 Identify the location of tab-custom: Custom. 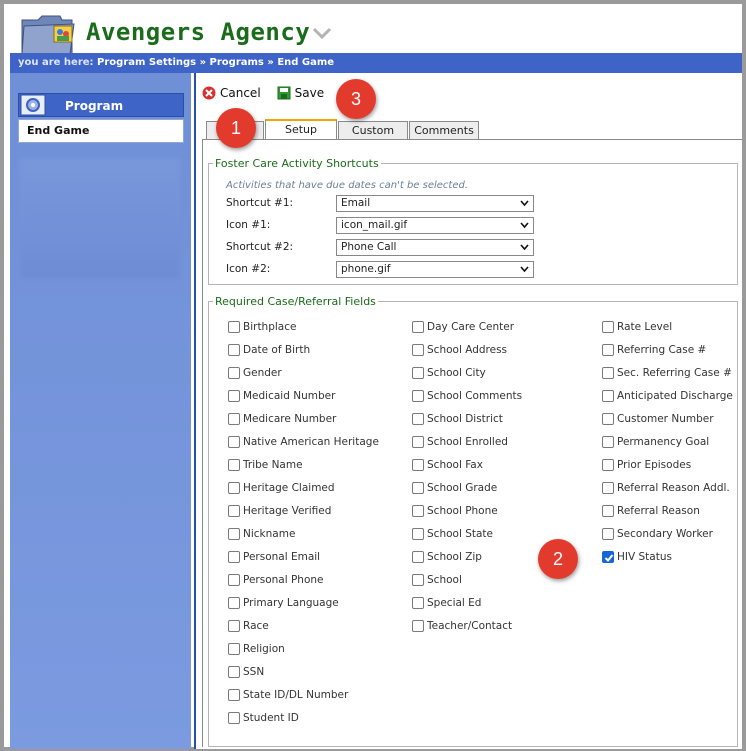
(373, 130).